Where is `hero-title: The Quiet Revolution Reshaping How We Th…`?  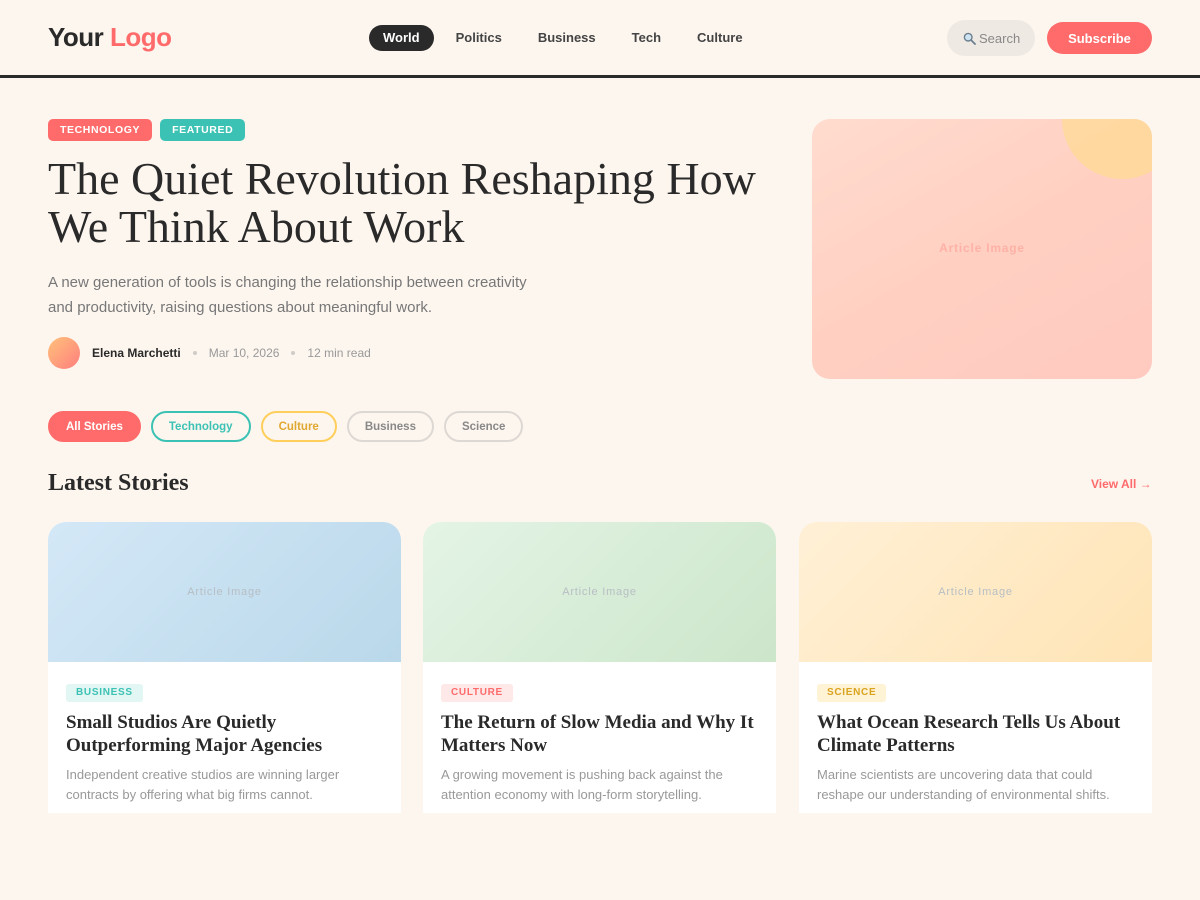
hero-title: The Quiet Revolution Reshaping How We Th… is located at coordinates (418, 203).